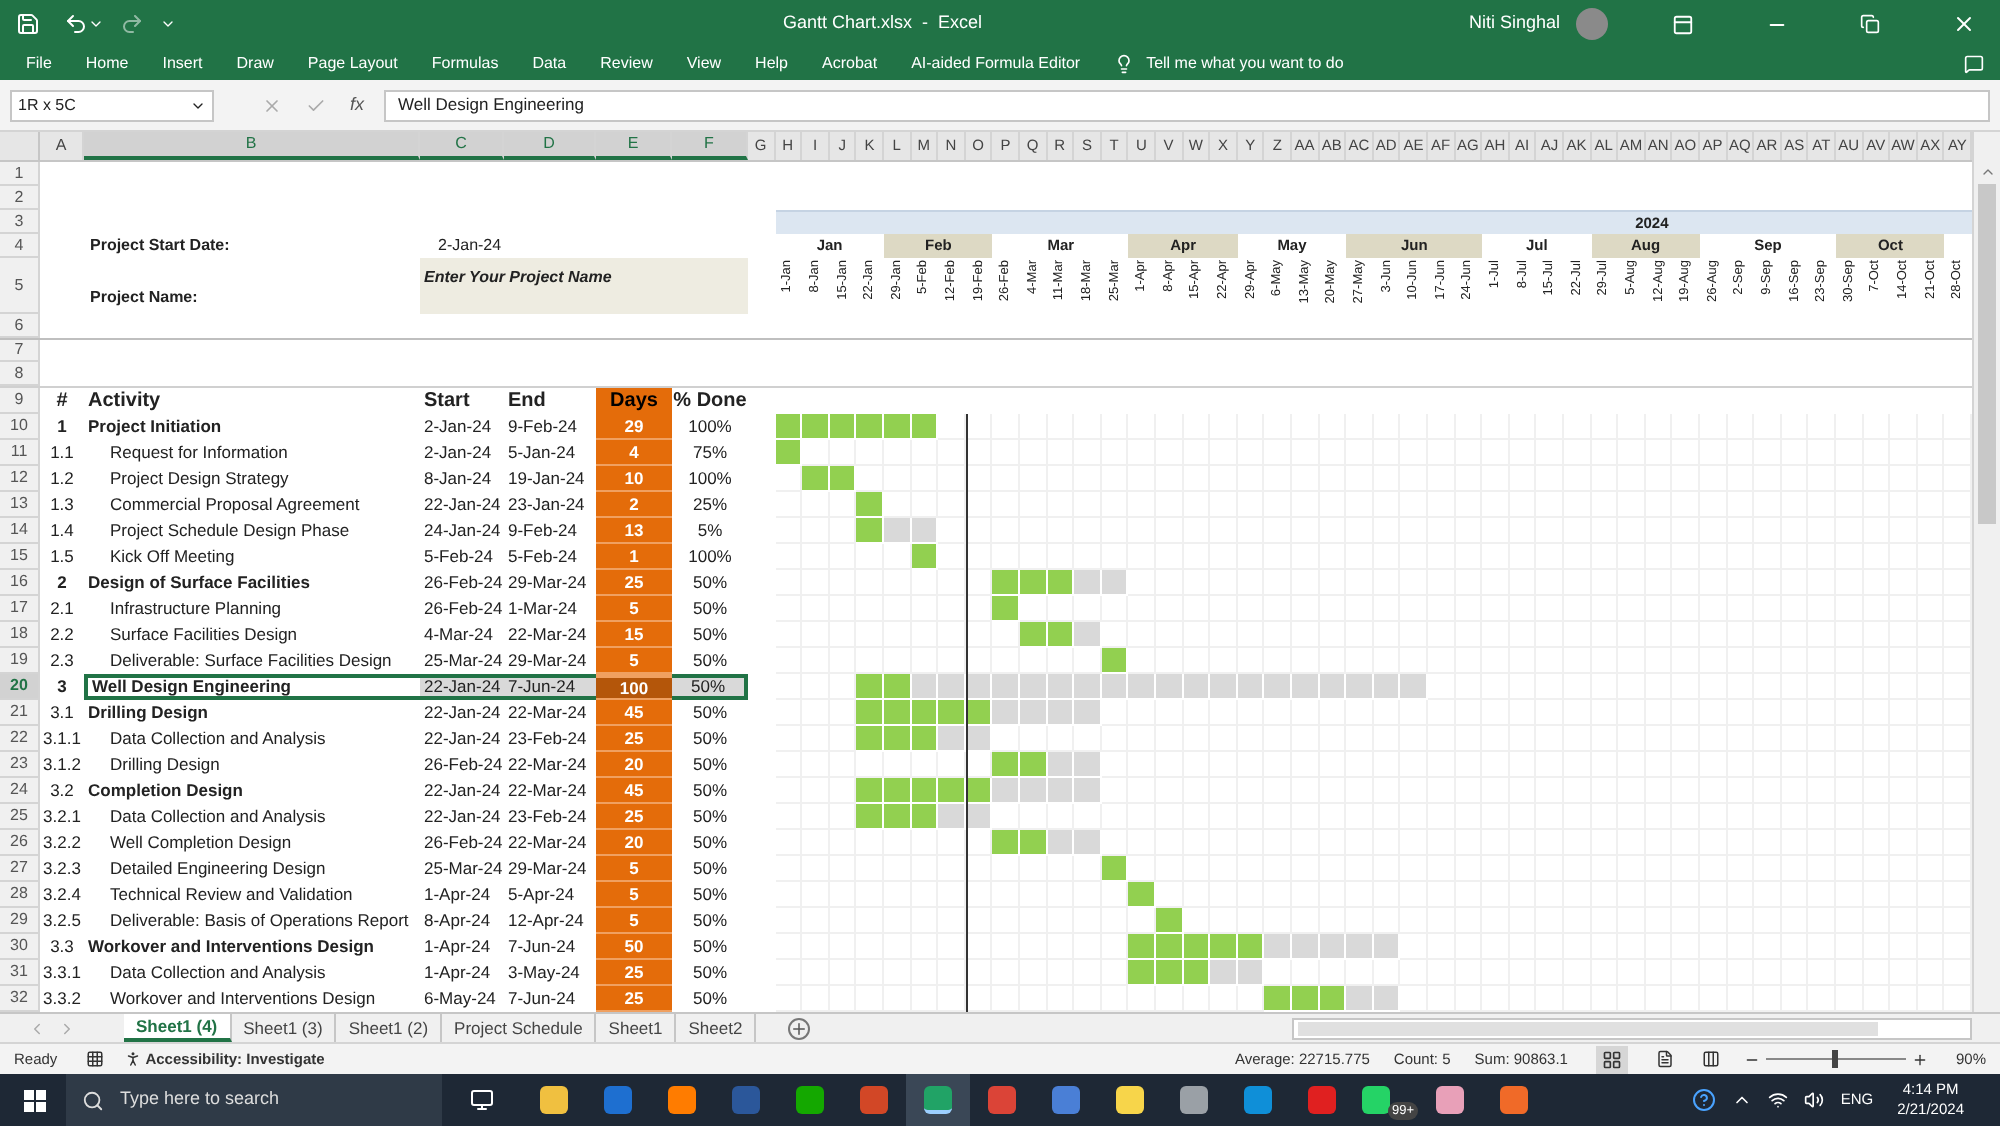 The height and width of the screenshot is (1126, 2000). I want to click on row-header: 15, so click(20, 557).